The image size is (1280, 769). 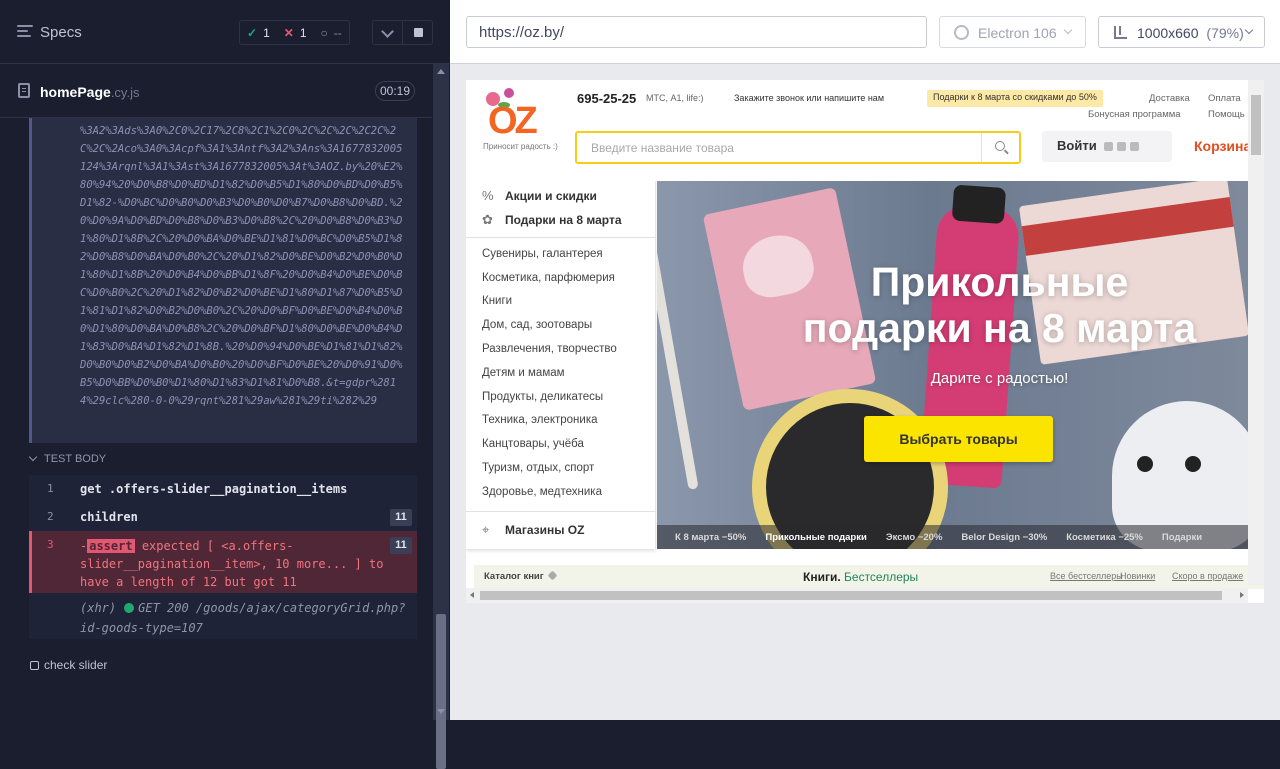 What do you see at coordinates (533, 530) in the screenshot?
I see `menu-item-stores: ⌖ Магазины OZ` at bounding box center [533, 530].